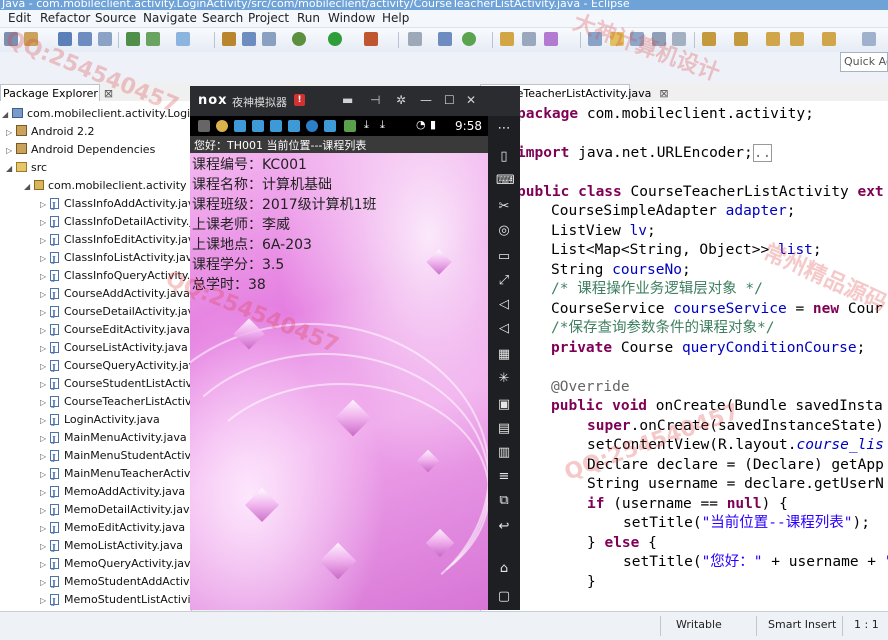 The image size is (888, 640). I want to click on open-perspective-icon, so click(869, 39).